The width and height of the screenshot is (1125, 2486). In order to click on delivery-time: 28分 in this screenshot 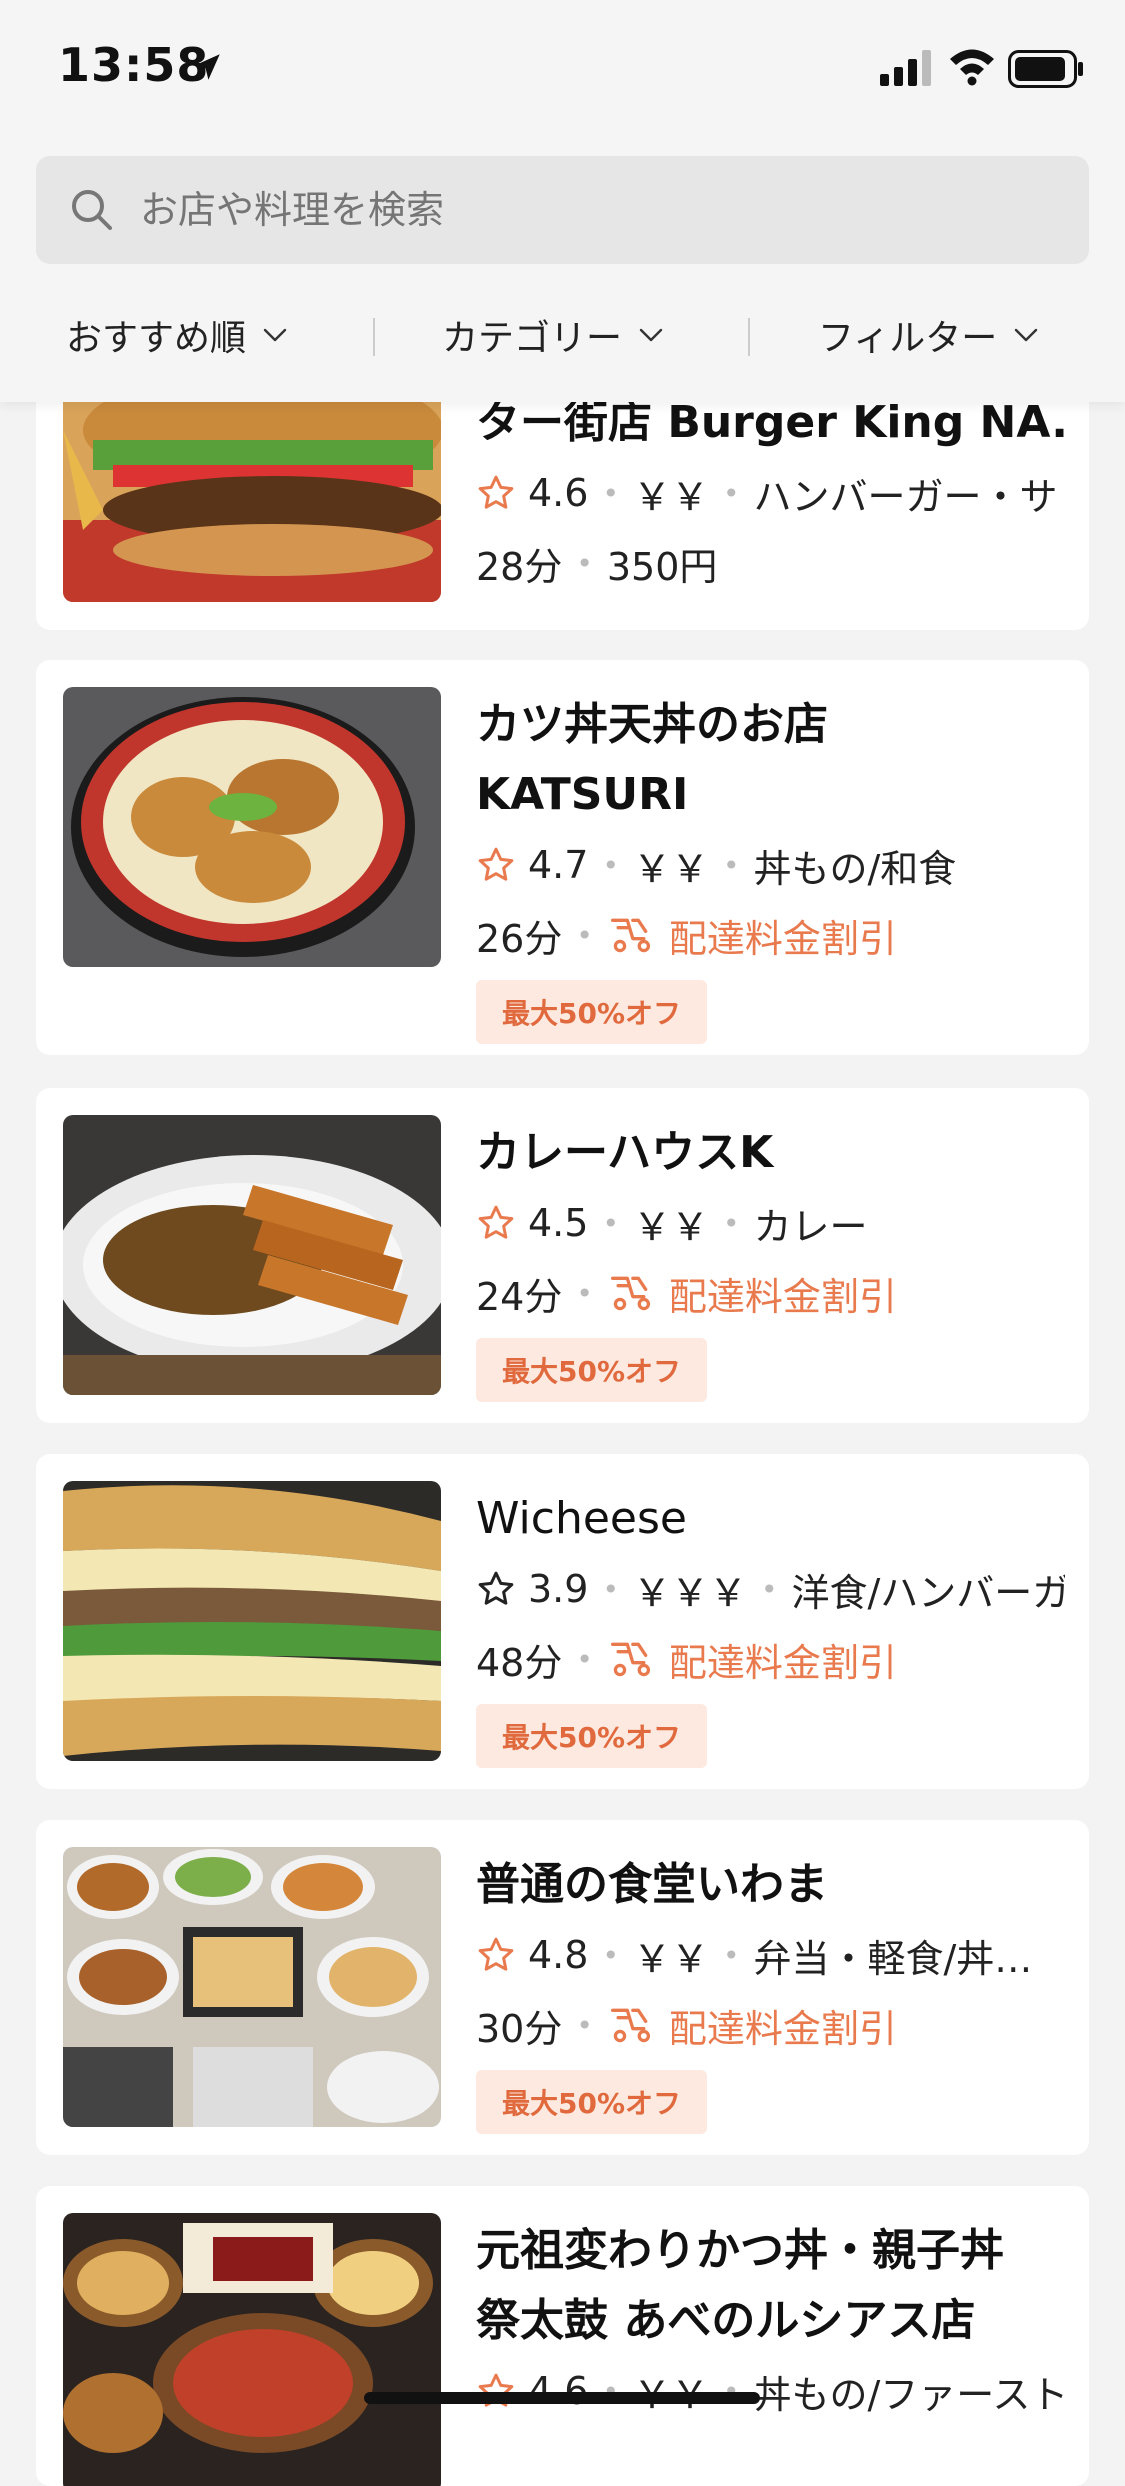, I will do `click(519, 566)`.